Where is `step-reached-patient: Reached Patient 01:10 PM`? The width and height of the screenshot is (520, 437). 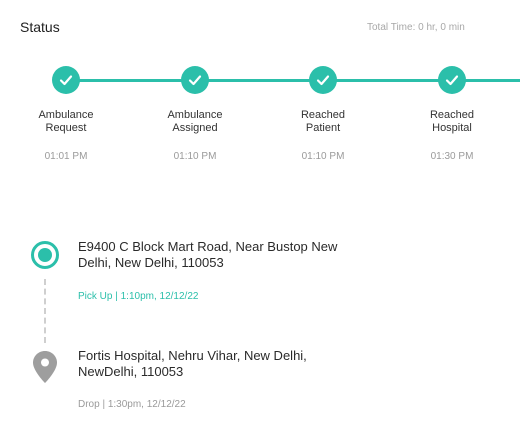
step-reached-patient: Reached Patient 01:10 PM is located at coordinates (323, 114).